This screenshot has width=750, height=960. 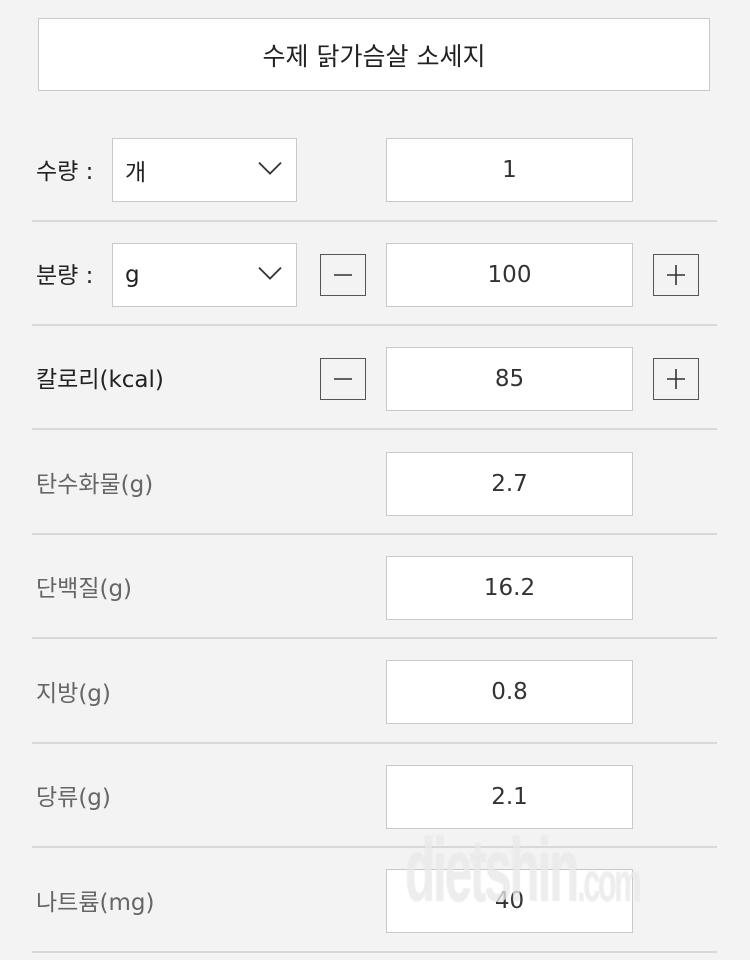 I want to click on calories-input: 85, so click(x=509, y=379).